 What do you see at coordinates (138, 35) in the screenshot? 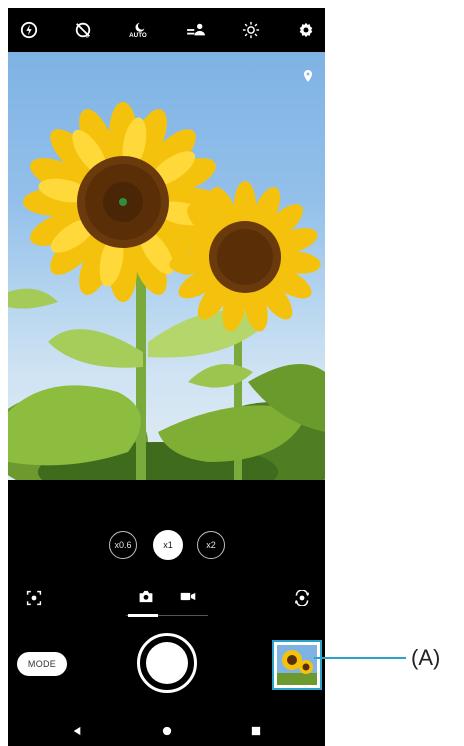
I see `svg-text: AUTO` at bounding box center [138, 35].